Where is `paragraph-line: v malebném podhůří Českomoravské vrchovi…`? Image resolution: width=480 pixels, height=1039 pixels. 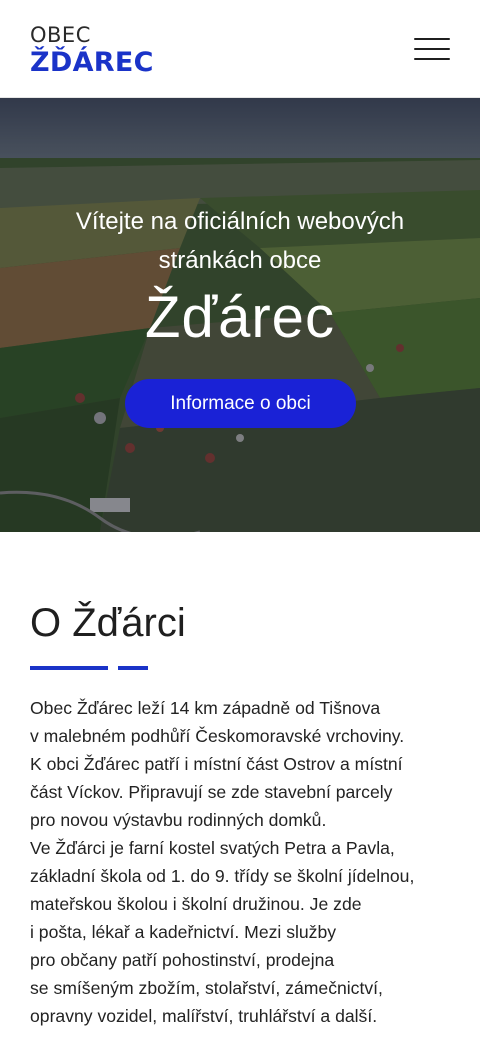
paragraph-line: v malebném podhůří Českomoravské vrchovi… is located at coordinates (217, 736).